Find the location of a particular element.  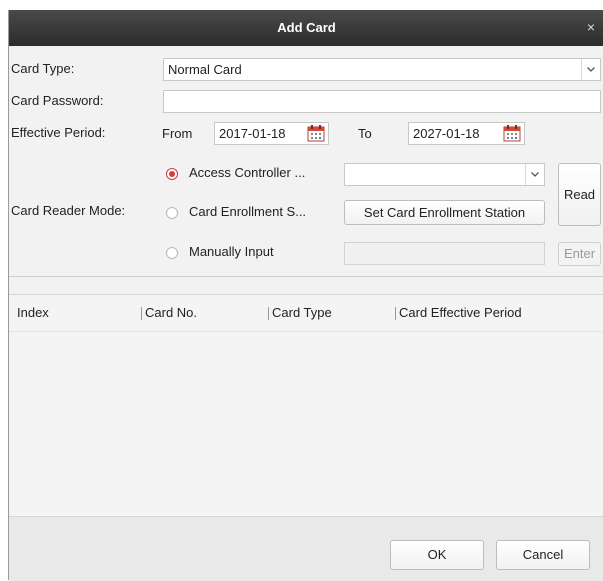

access-controller-select is located at coordinates (444, 174).